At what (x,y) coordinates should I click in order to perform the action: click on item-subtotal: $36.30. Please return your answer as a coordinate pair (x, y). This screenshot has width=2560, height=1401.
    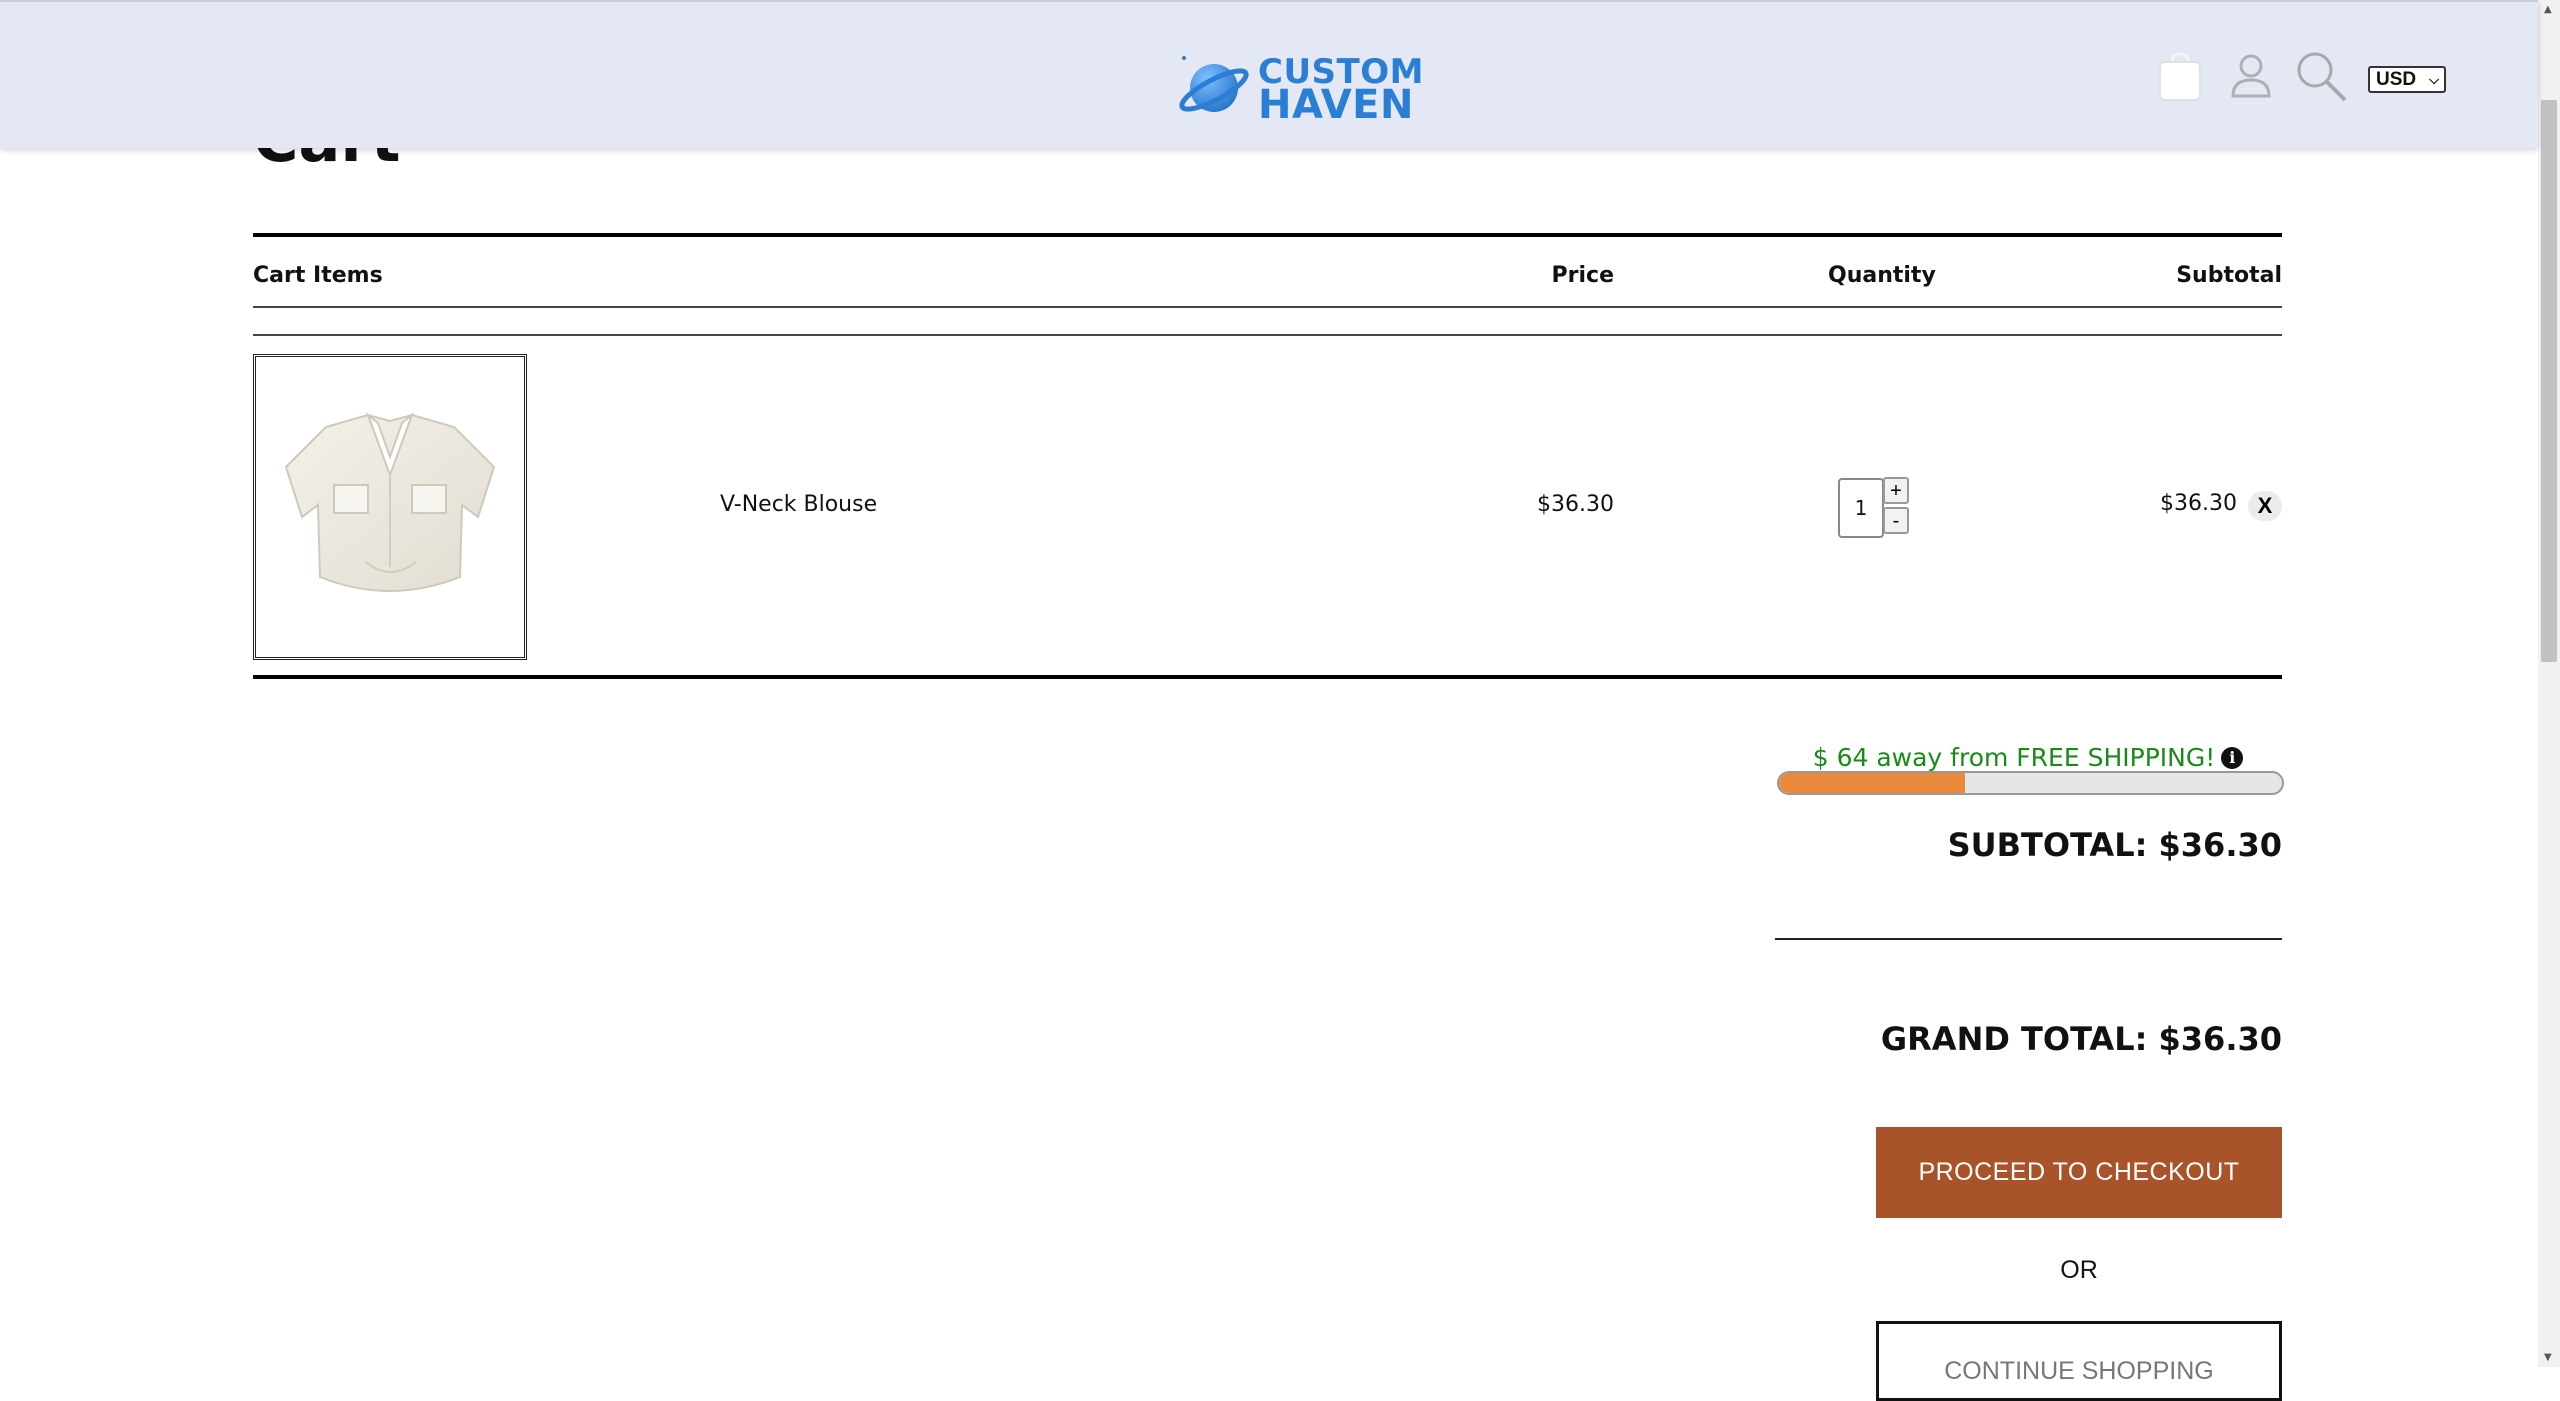
    Looking at the image, I should click on (2198, 503).